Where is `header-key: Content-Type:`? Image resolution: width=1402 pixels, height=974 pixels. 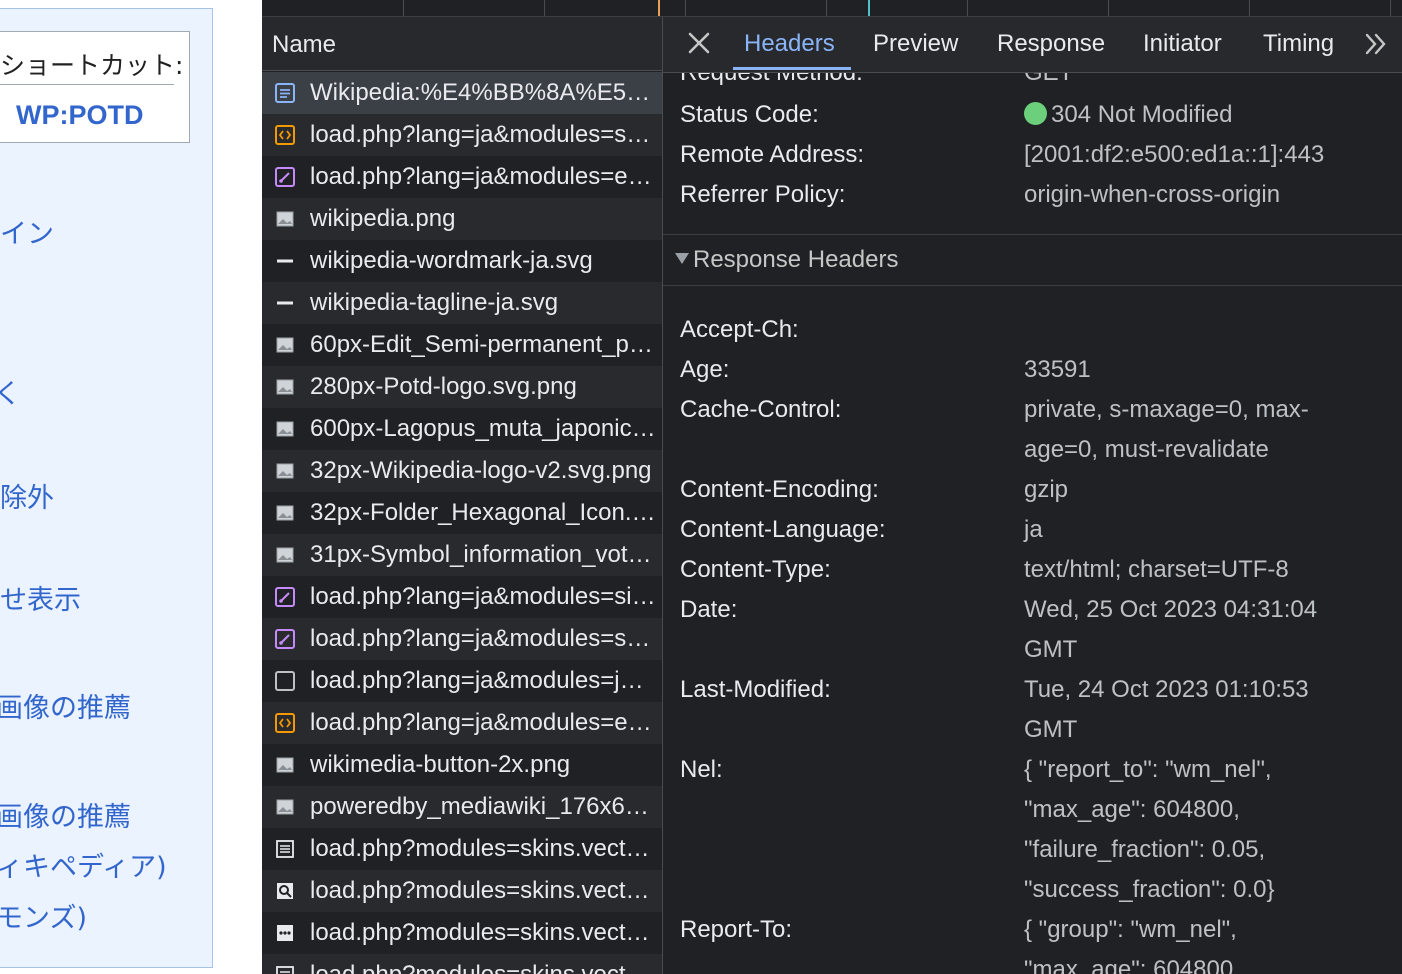 header-key: Content-Type: is located at coordinates (755, 569).